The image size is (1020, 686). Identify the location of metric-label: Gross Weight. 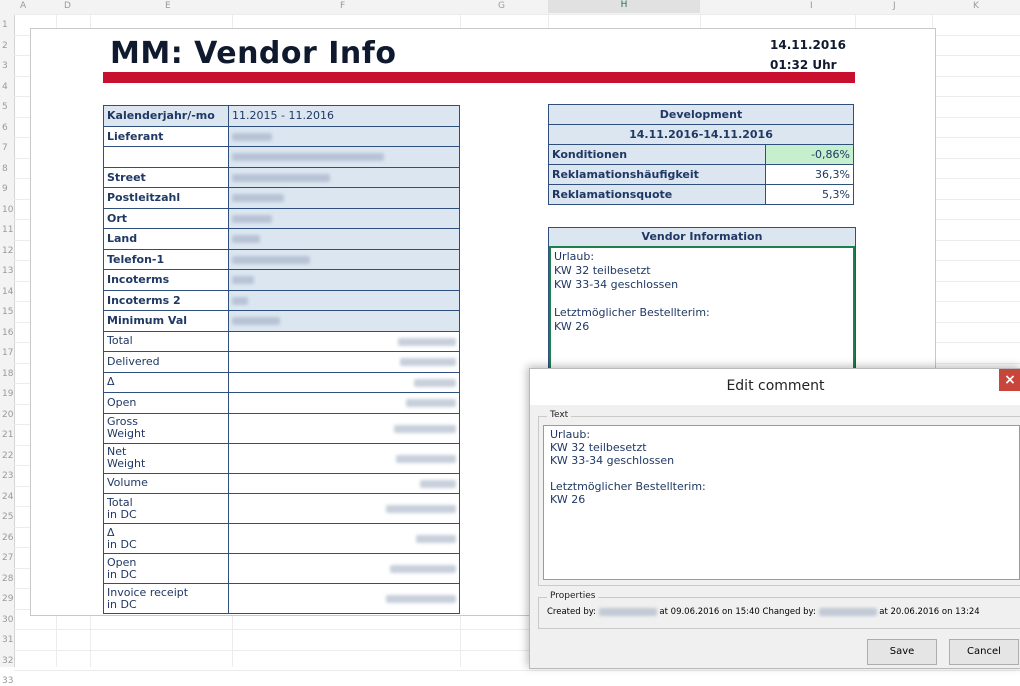
(166, 428).